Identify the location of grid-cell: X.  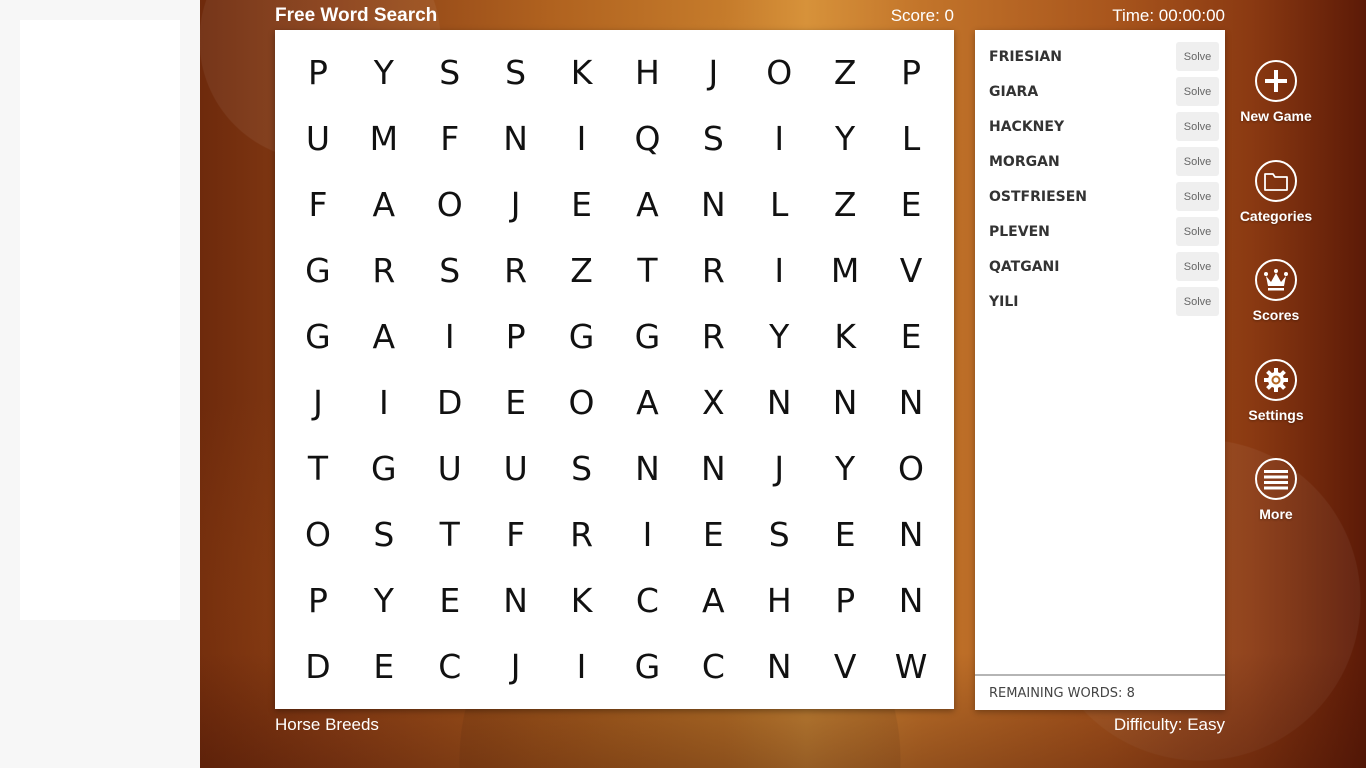
(713, 402).